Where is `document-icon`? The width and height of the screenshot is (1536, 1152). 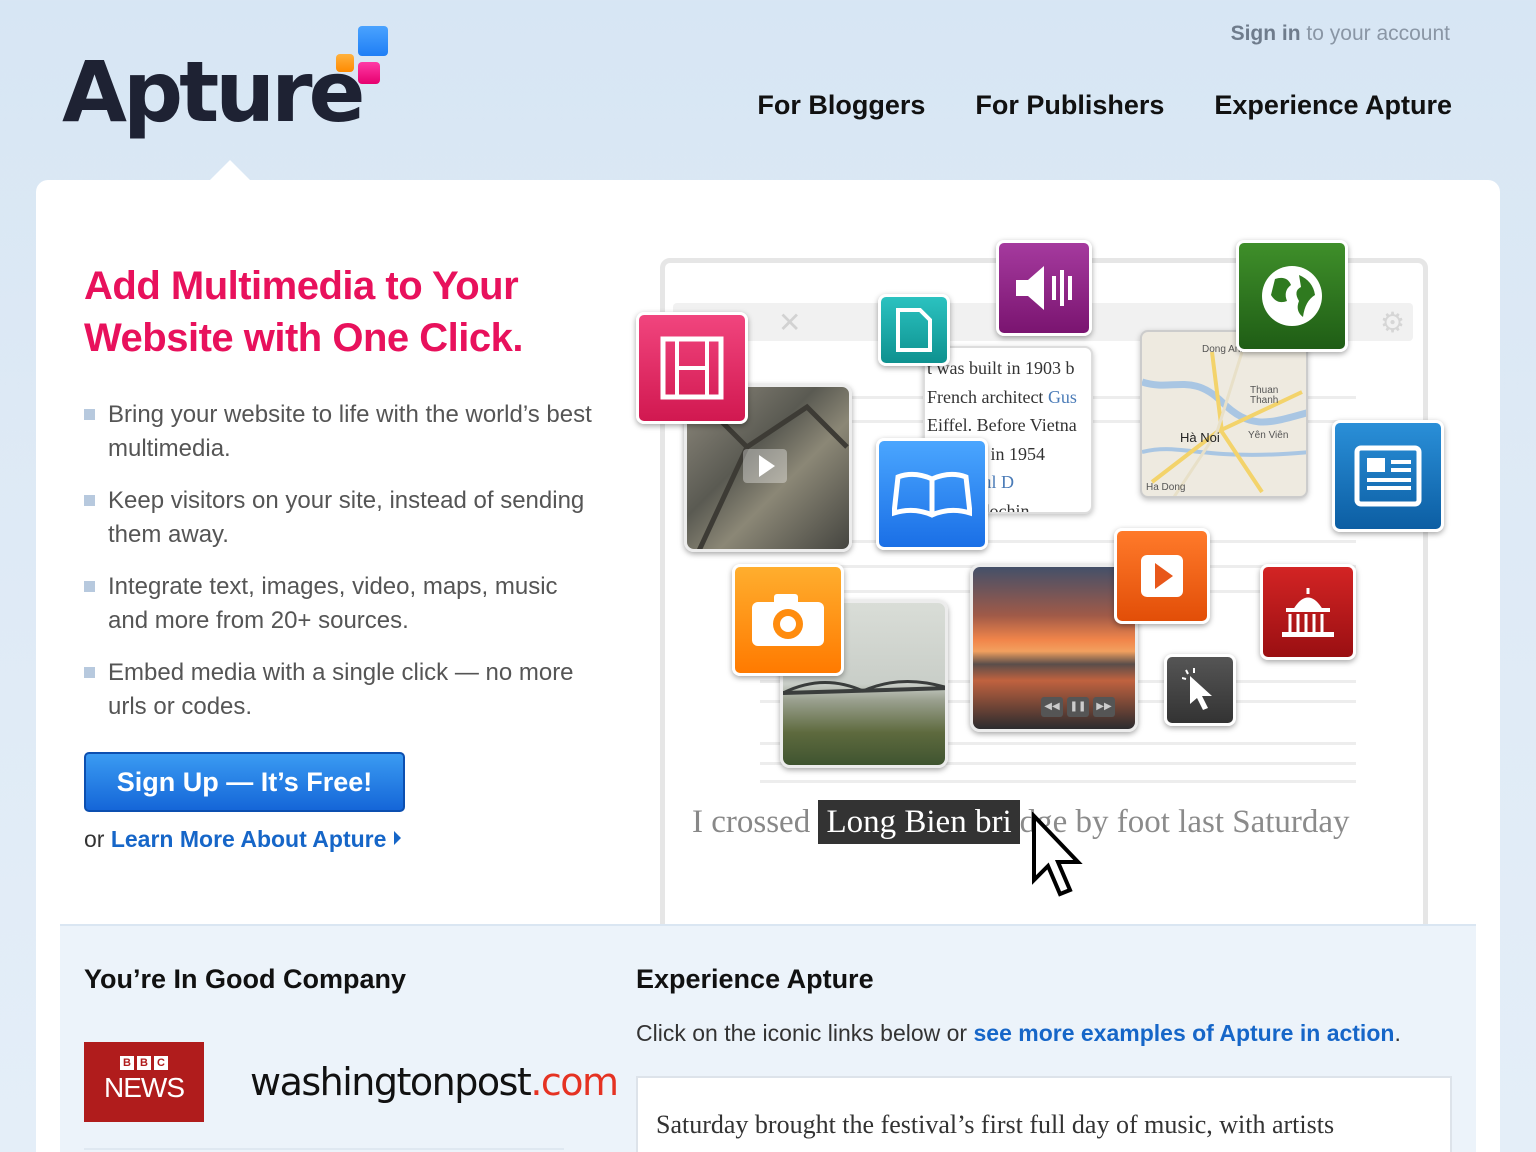 document-icon is located at coordinates (914, 330).